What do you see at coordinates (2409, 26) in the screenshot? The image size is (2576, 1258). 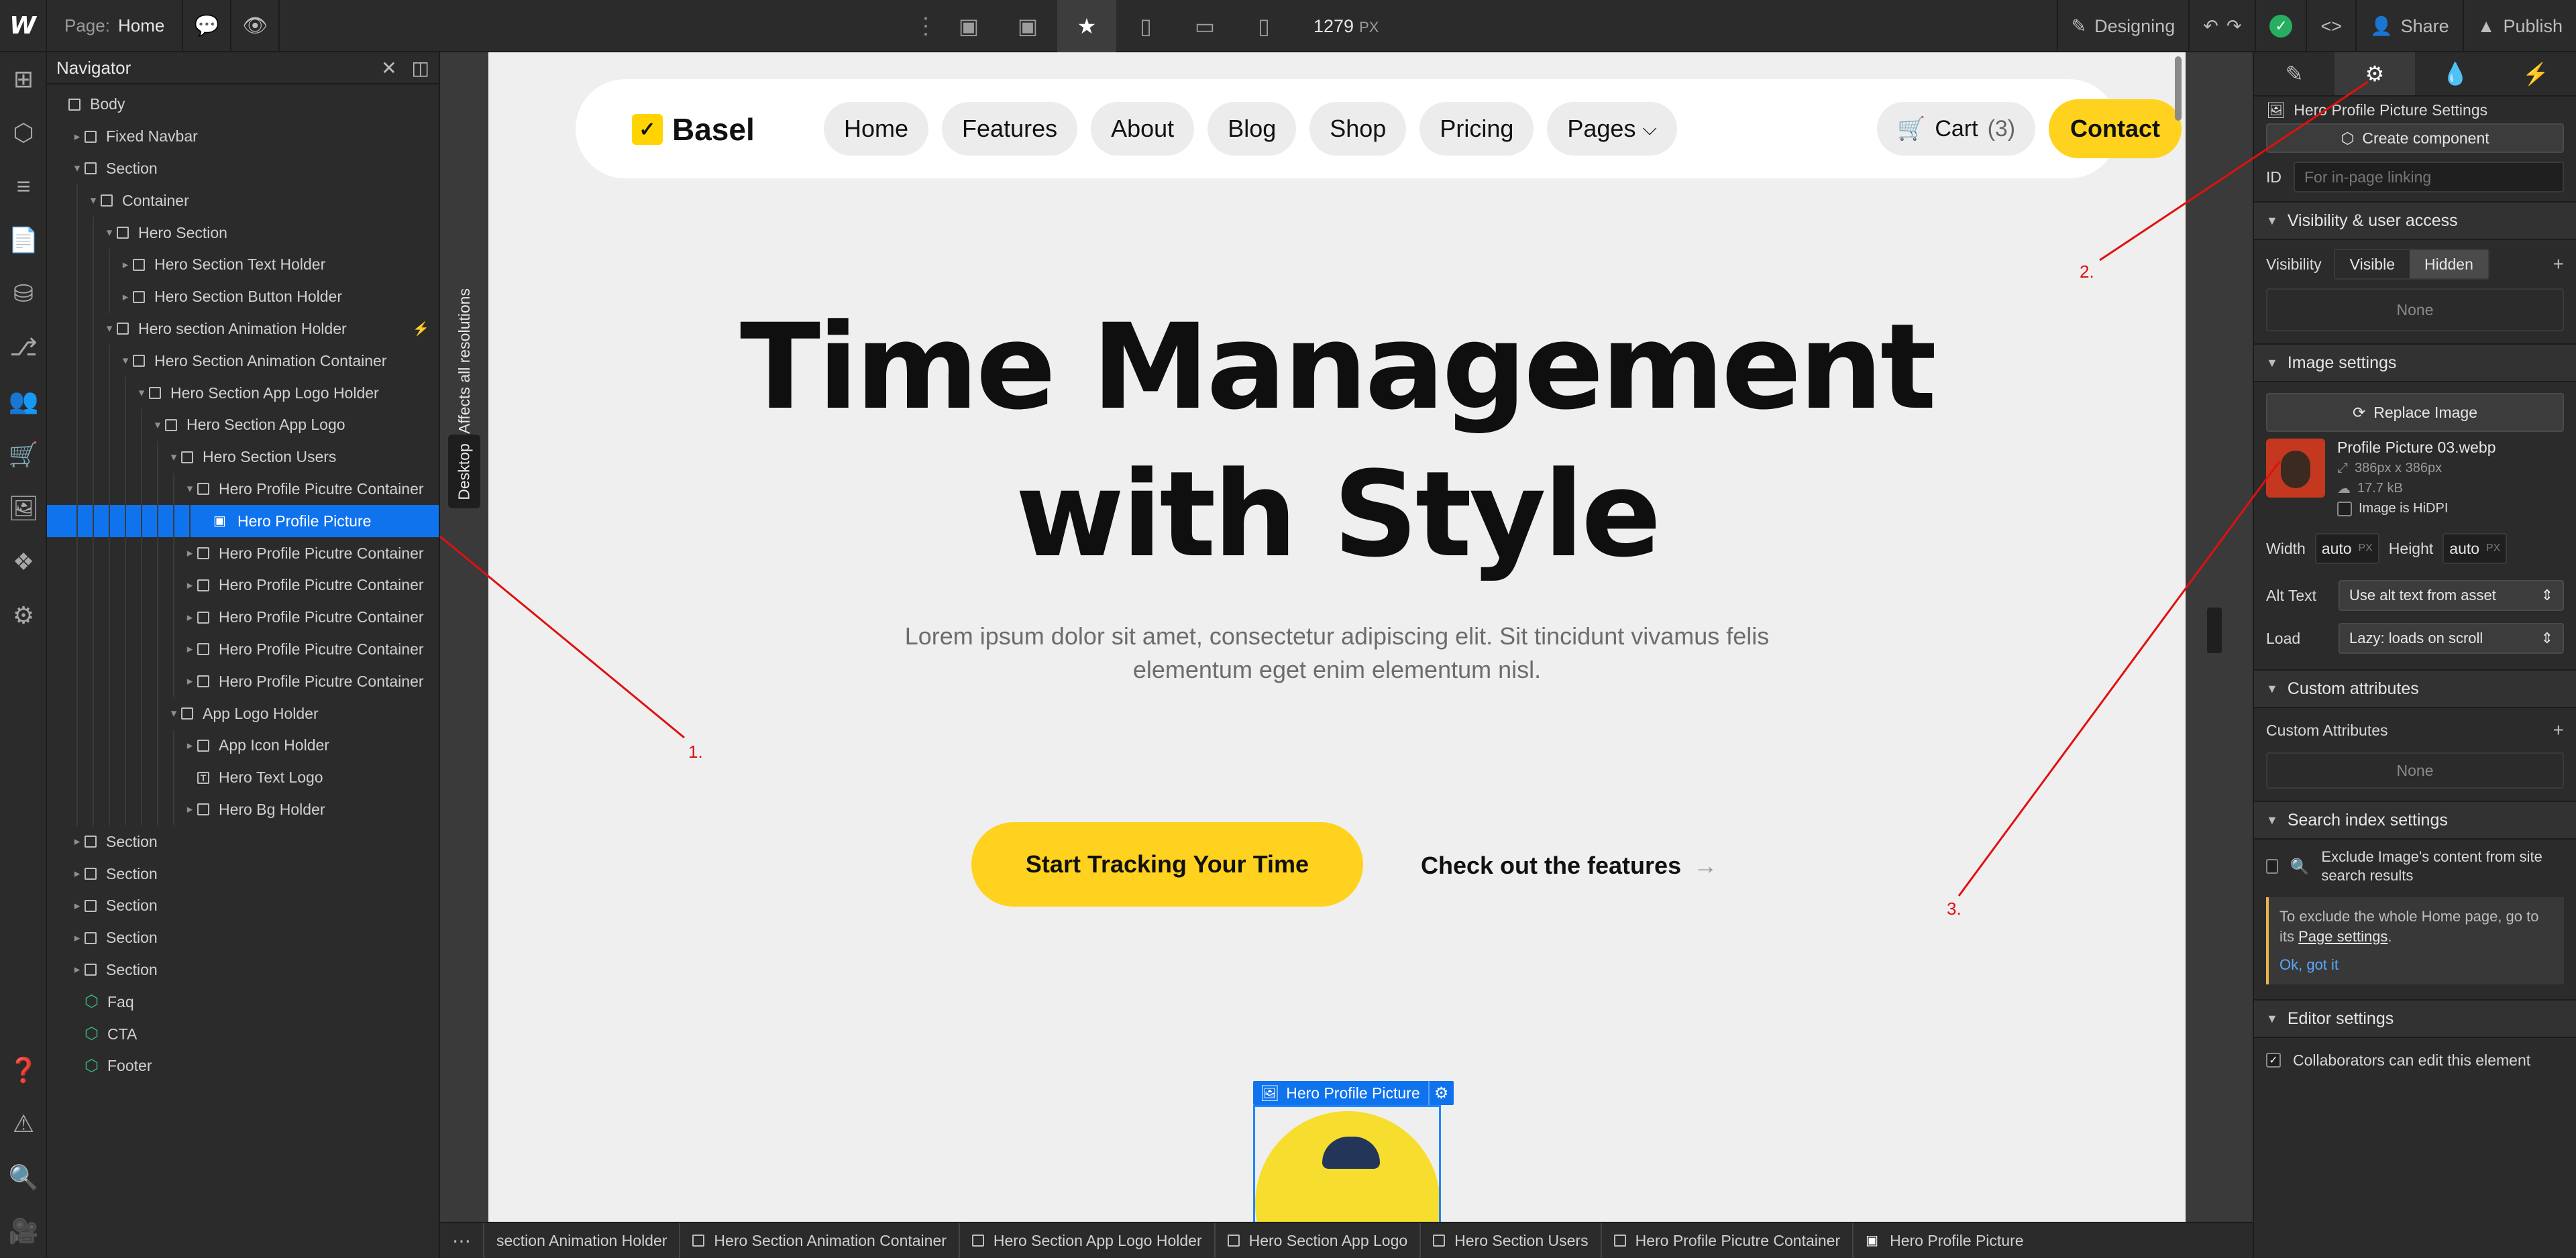 I see `share-button: 👤 Share` at bounding box center [2409, 26].